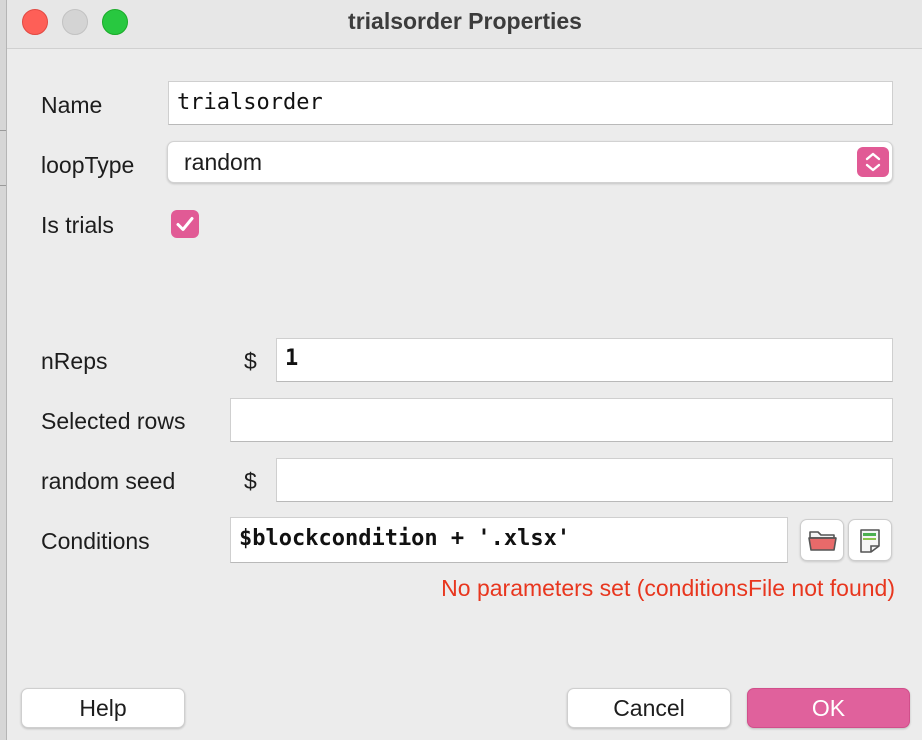  Describe the element at coordinates (649, 708) in the screenshot. I see `cancel-button: Cancel` at that location.